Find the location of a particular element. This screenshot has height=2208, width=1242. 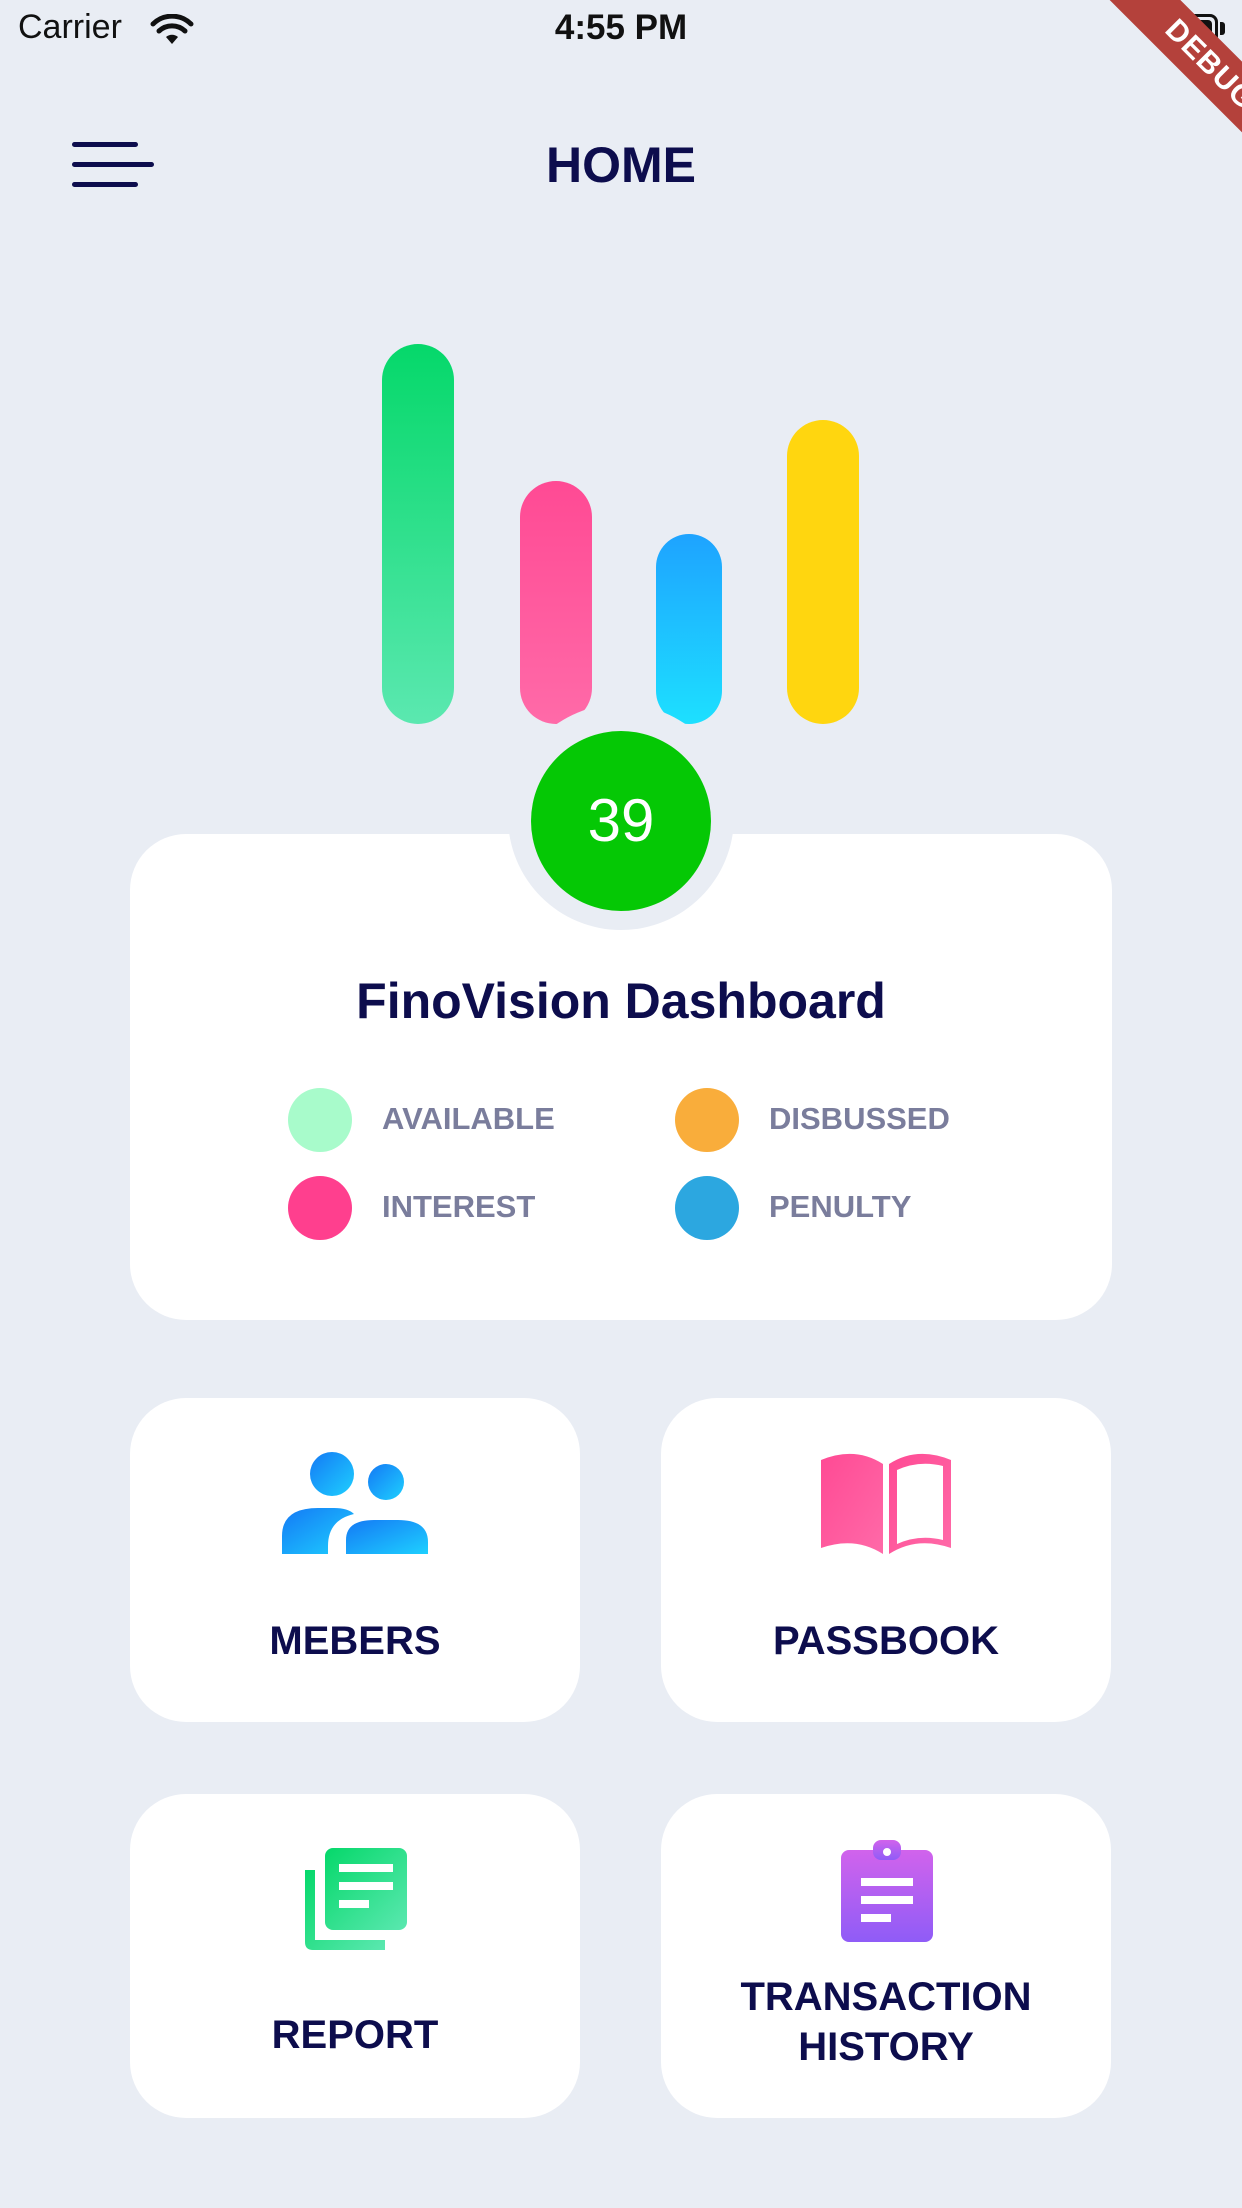

bar-disbussed is located at coordinates (823, 572).